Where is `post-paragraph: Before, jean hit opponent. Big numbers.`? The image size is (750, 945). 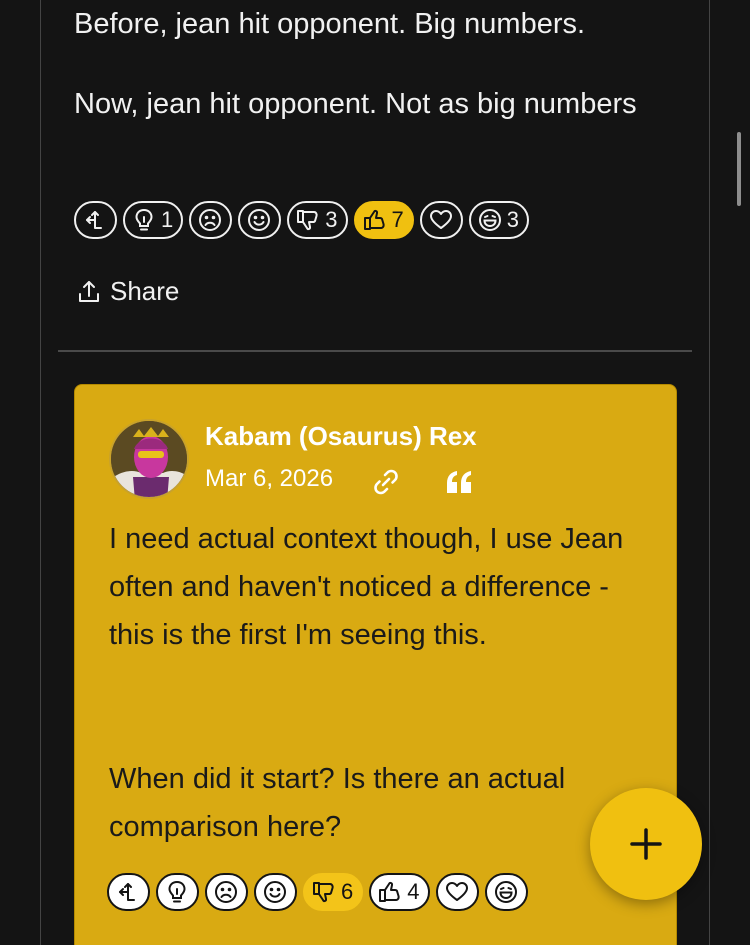 post-paragraph: Before, jean hit opponent. Big numbers. is located at coordinates (330, 24).